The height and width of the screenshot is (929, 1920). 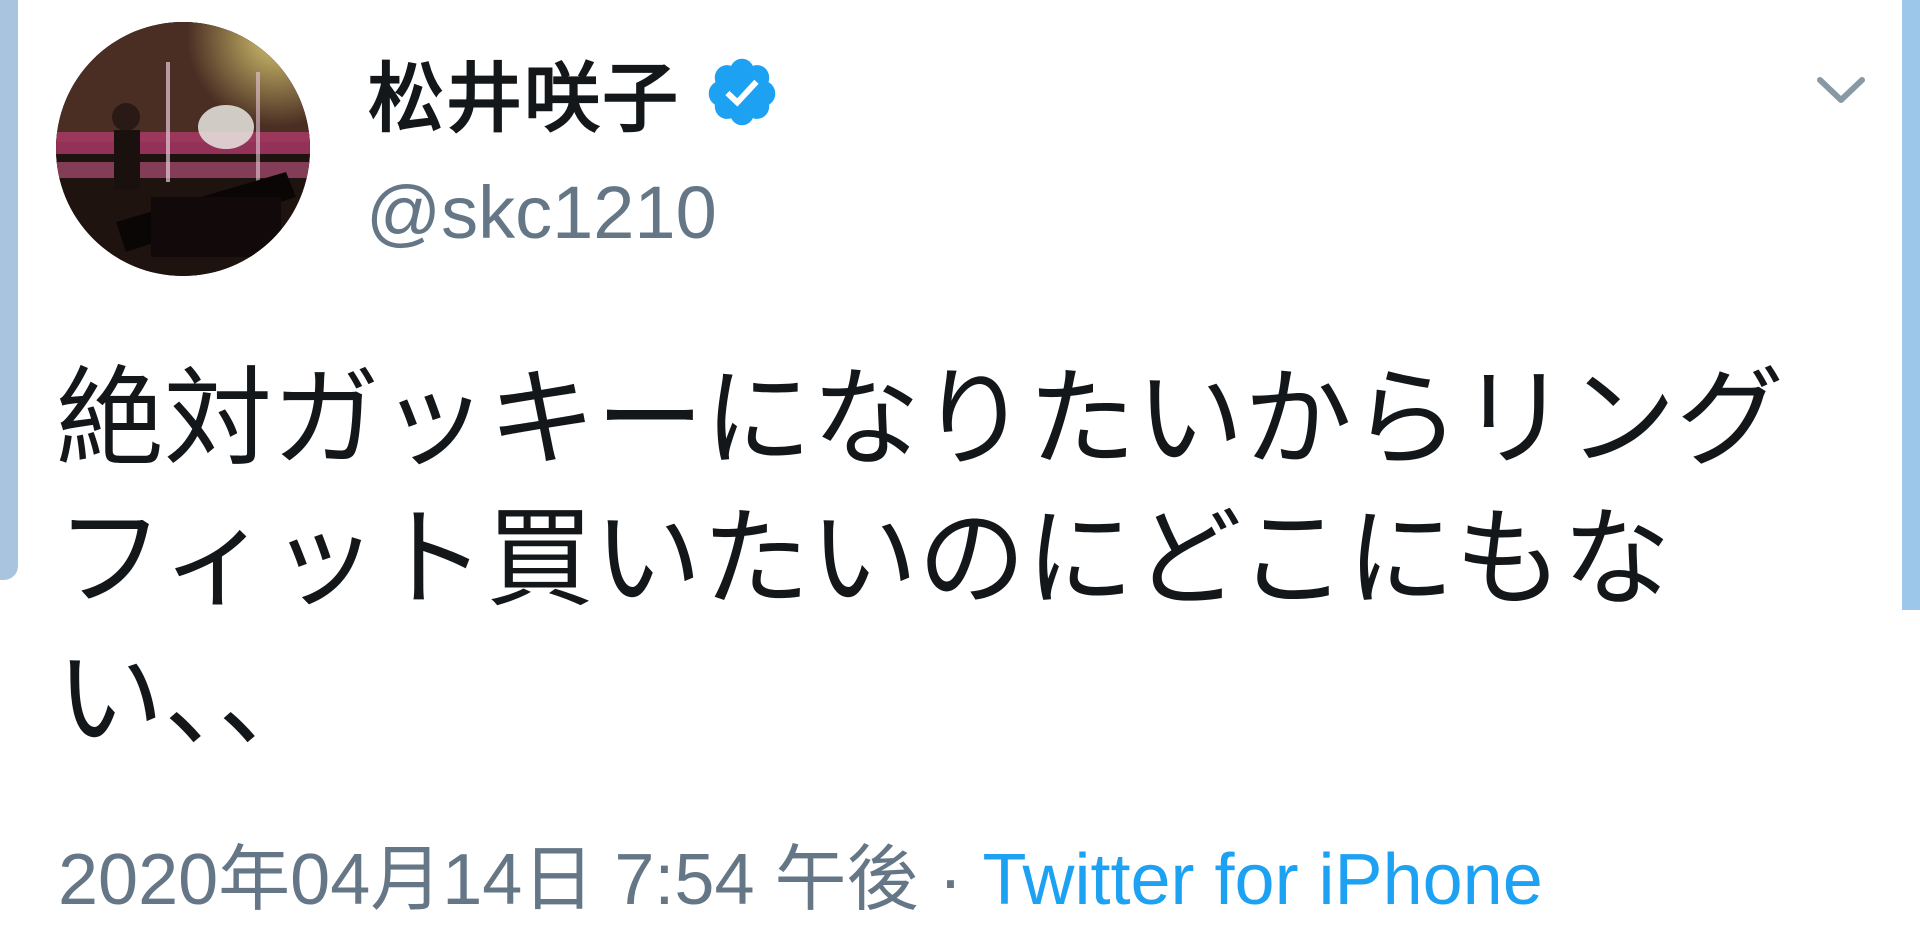 What do you see at coordinates (742, 92) in the screenshot?
I see `verified-badge-icon` at bounding box center [742, 92].